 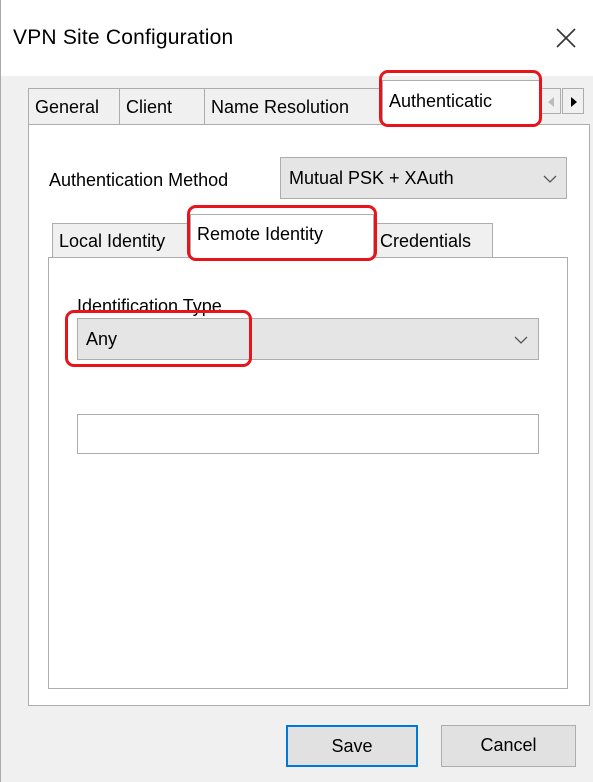 I want to click on tab-local-identity: Local Identity, so click(x=121, y=240).